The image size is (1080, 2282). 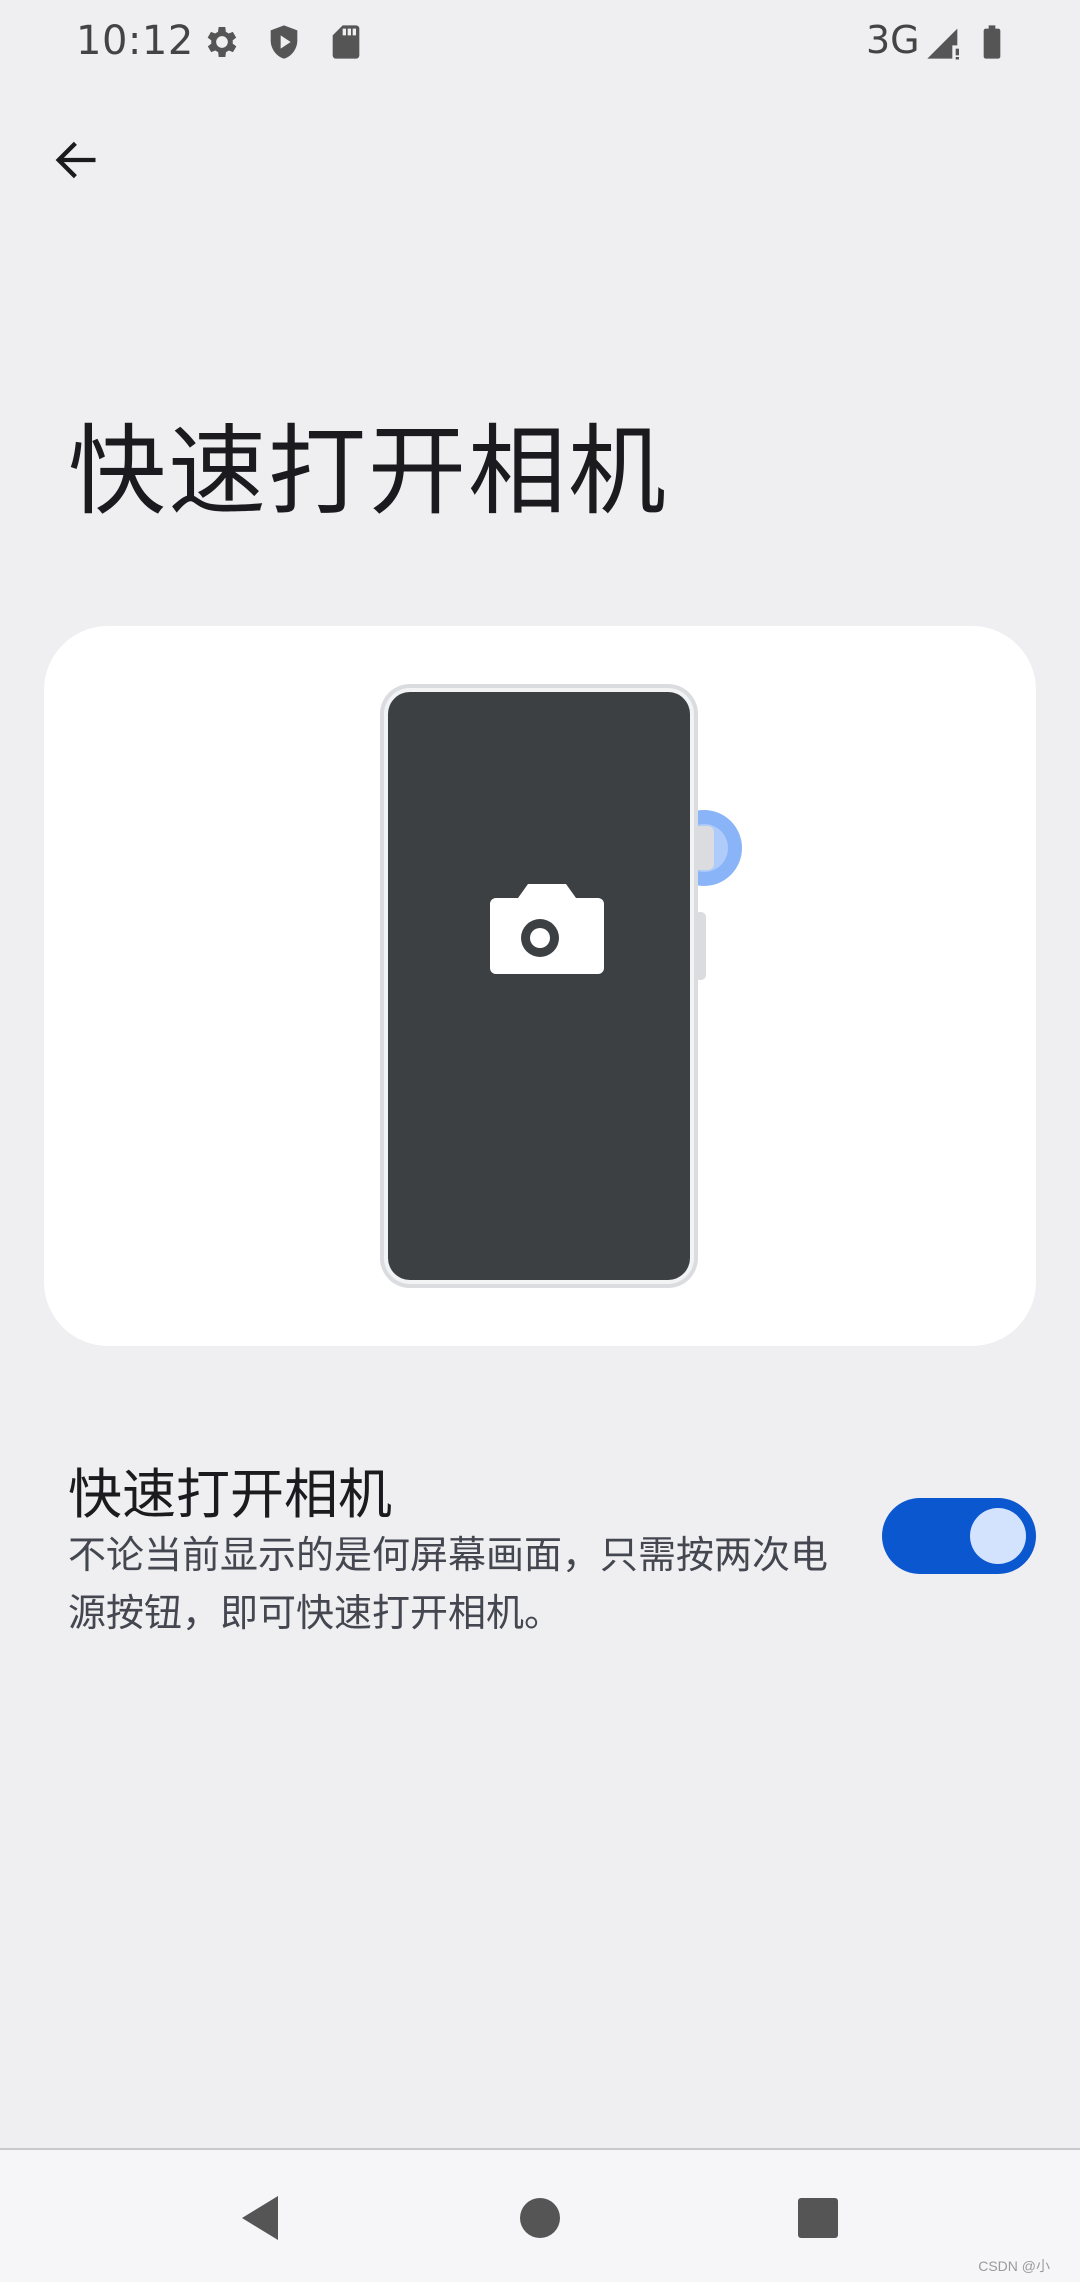 I want to click on home-circle-icon, so click(x=540, y=2218).